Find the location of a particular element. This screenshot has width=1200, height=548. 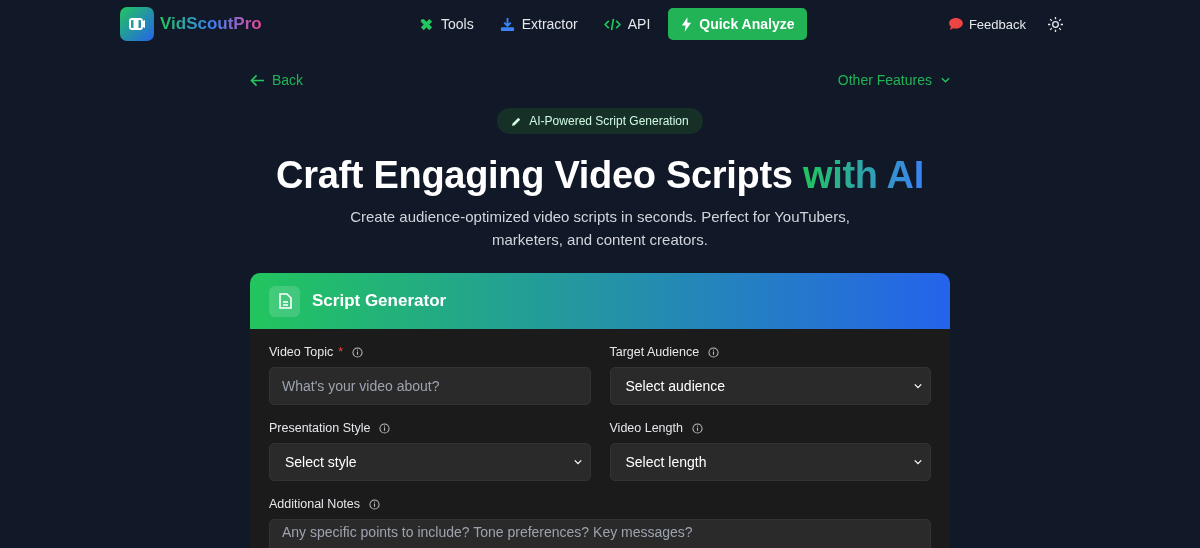

notes-textarea: Any specific points to include? Tone preferences? Key messages? is located at coordinates (600, 533).